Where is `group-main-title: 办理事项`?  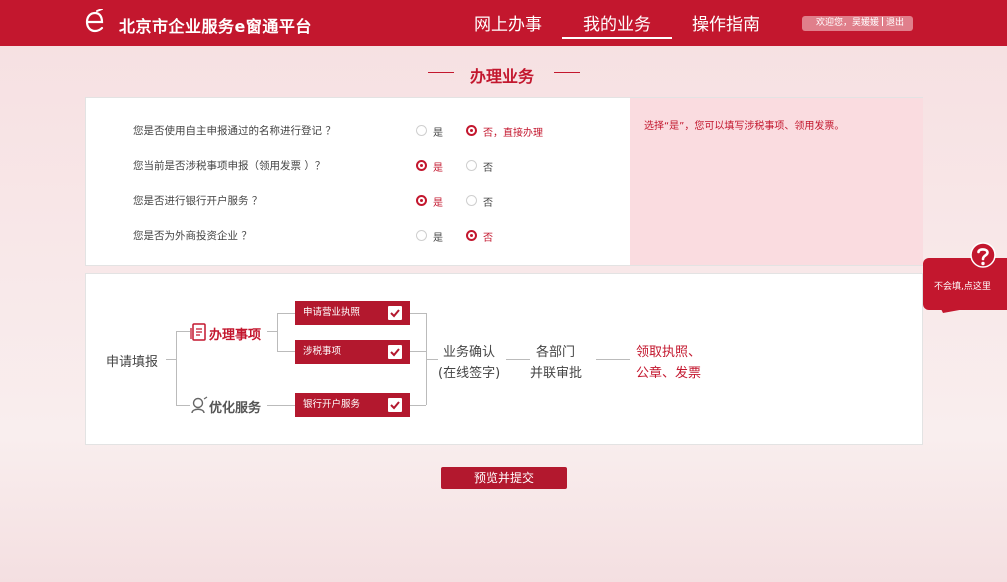
group-main-title: 办理事项 is located at coordinates (235, 335).